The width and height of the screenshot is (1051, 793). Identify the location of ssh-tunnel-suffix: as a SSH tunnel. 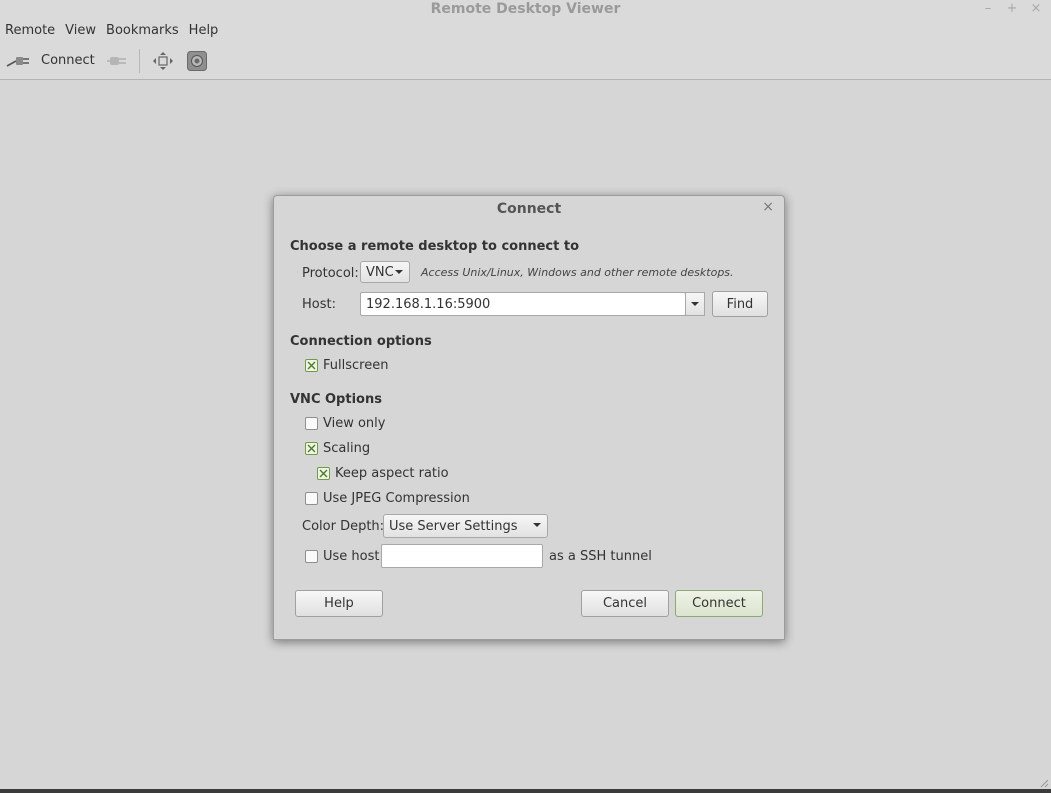
(600, 556).